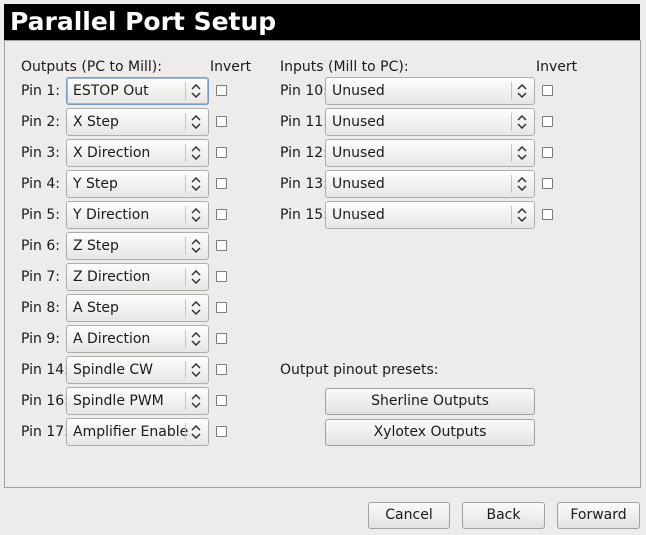 This screenshot has width=646, height=535. Describe the element at coordinates (344, 67) in the screenshot. I see `inputs-header: Inputs (Mill to PC):` at that location.